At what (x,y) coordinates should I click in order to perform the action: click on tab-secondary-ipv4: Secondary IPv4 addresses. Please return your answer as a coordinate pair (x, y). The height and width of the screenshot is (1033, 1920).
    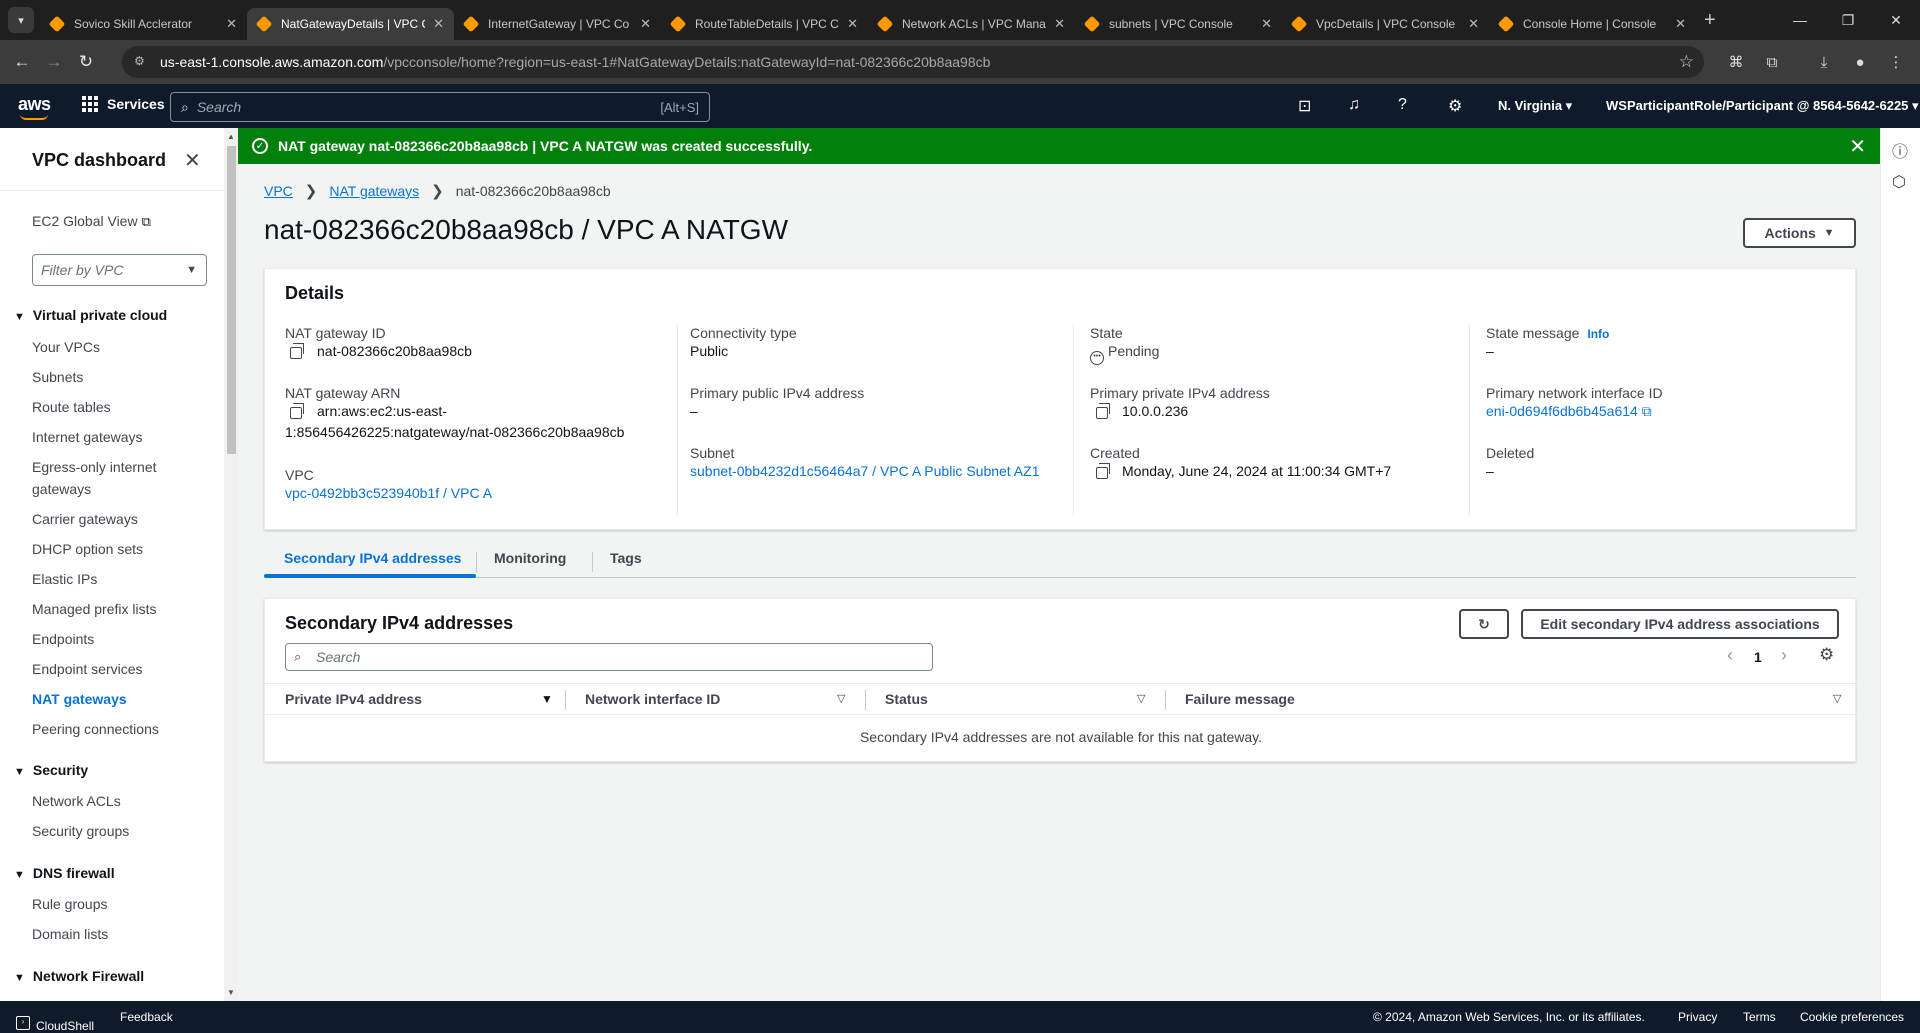
    Looking at the image, I should click on (372, 558).